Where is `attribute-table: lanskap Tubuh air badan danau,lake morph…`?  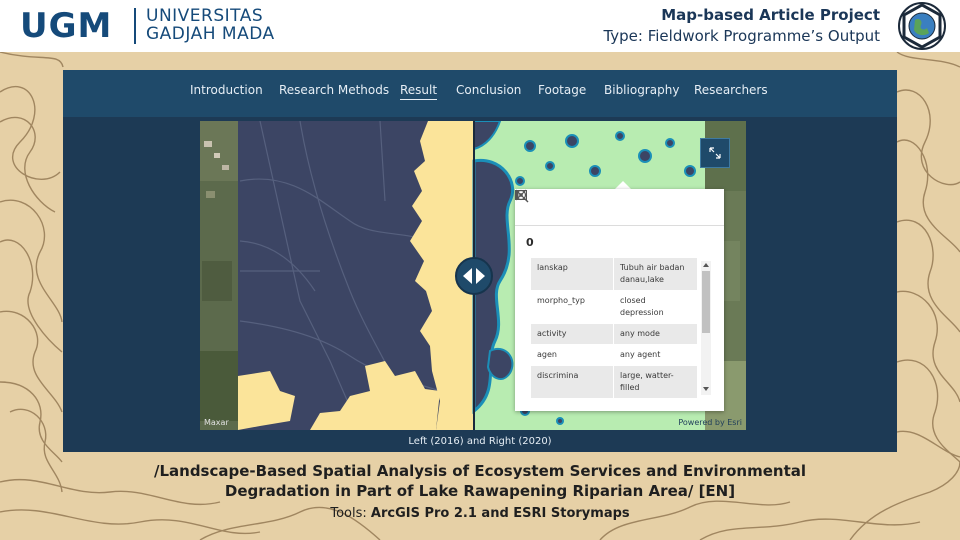
attribute-table: lanskap Tubuh air badan danau,lake morph… is located at coordinates (614, 331).